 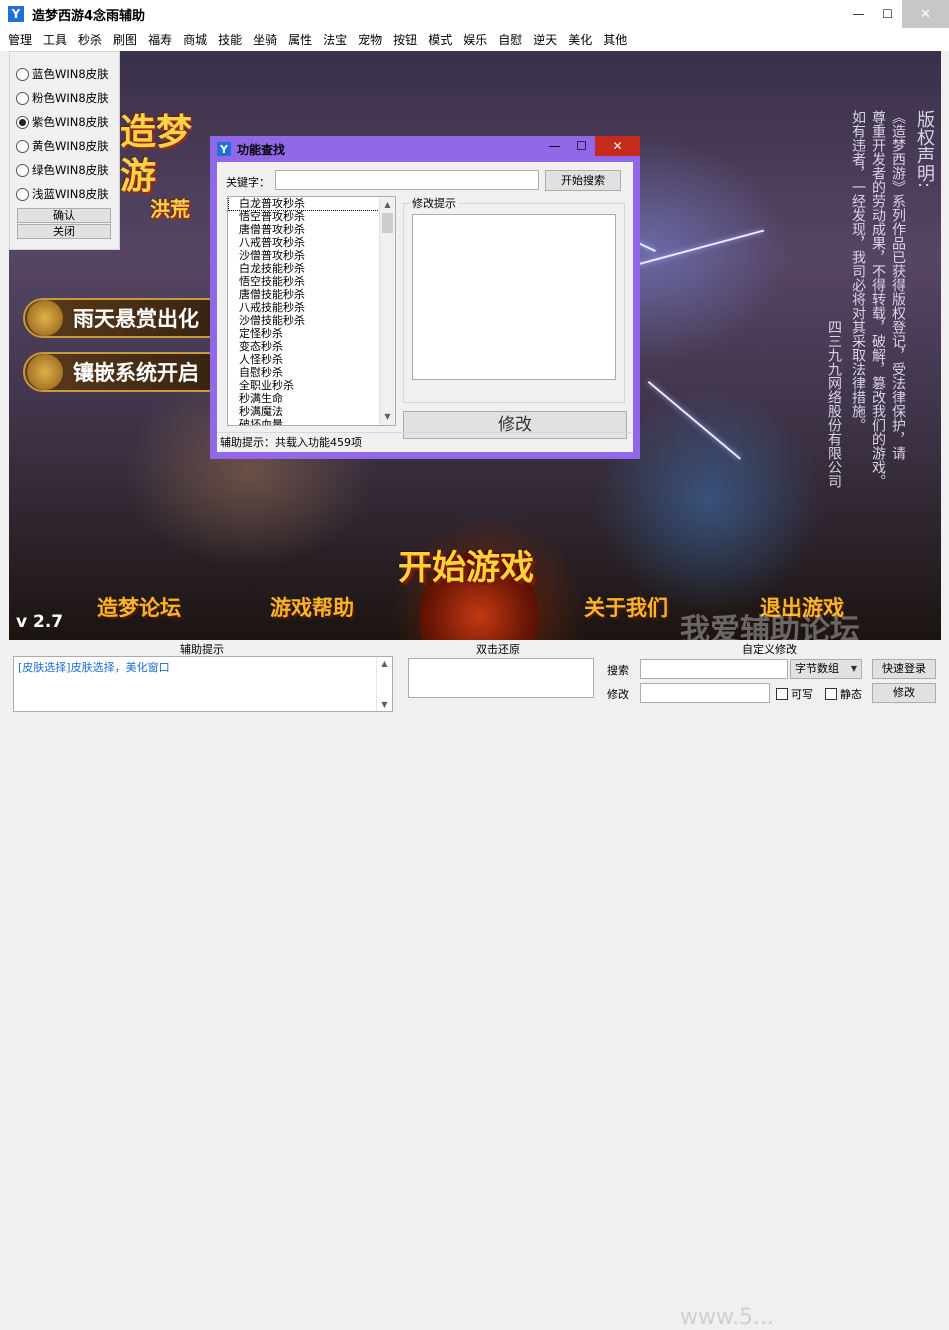 I want to click on menu-item-mode: 模式, so click(x=440, y=39).